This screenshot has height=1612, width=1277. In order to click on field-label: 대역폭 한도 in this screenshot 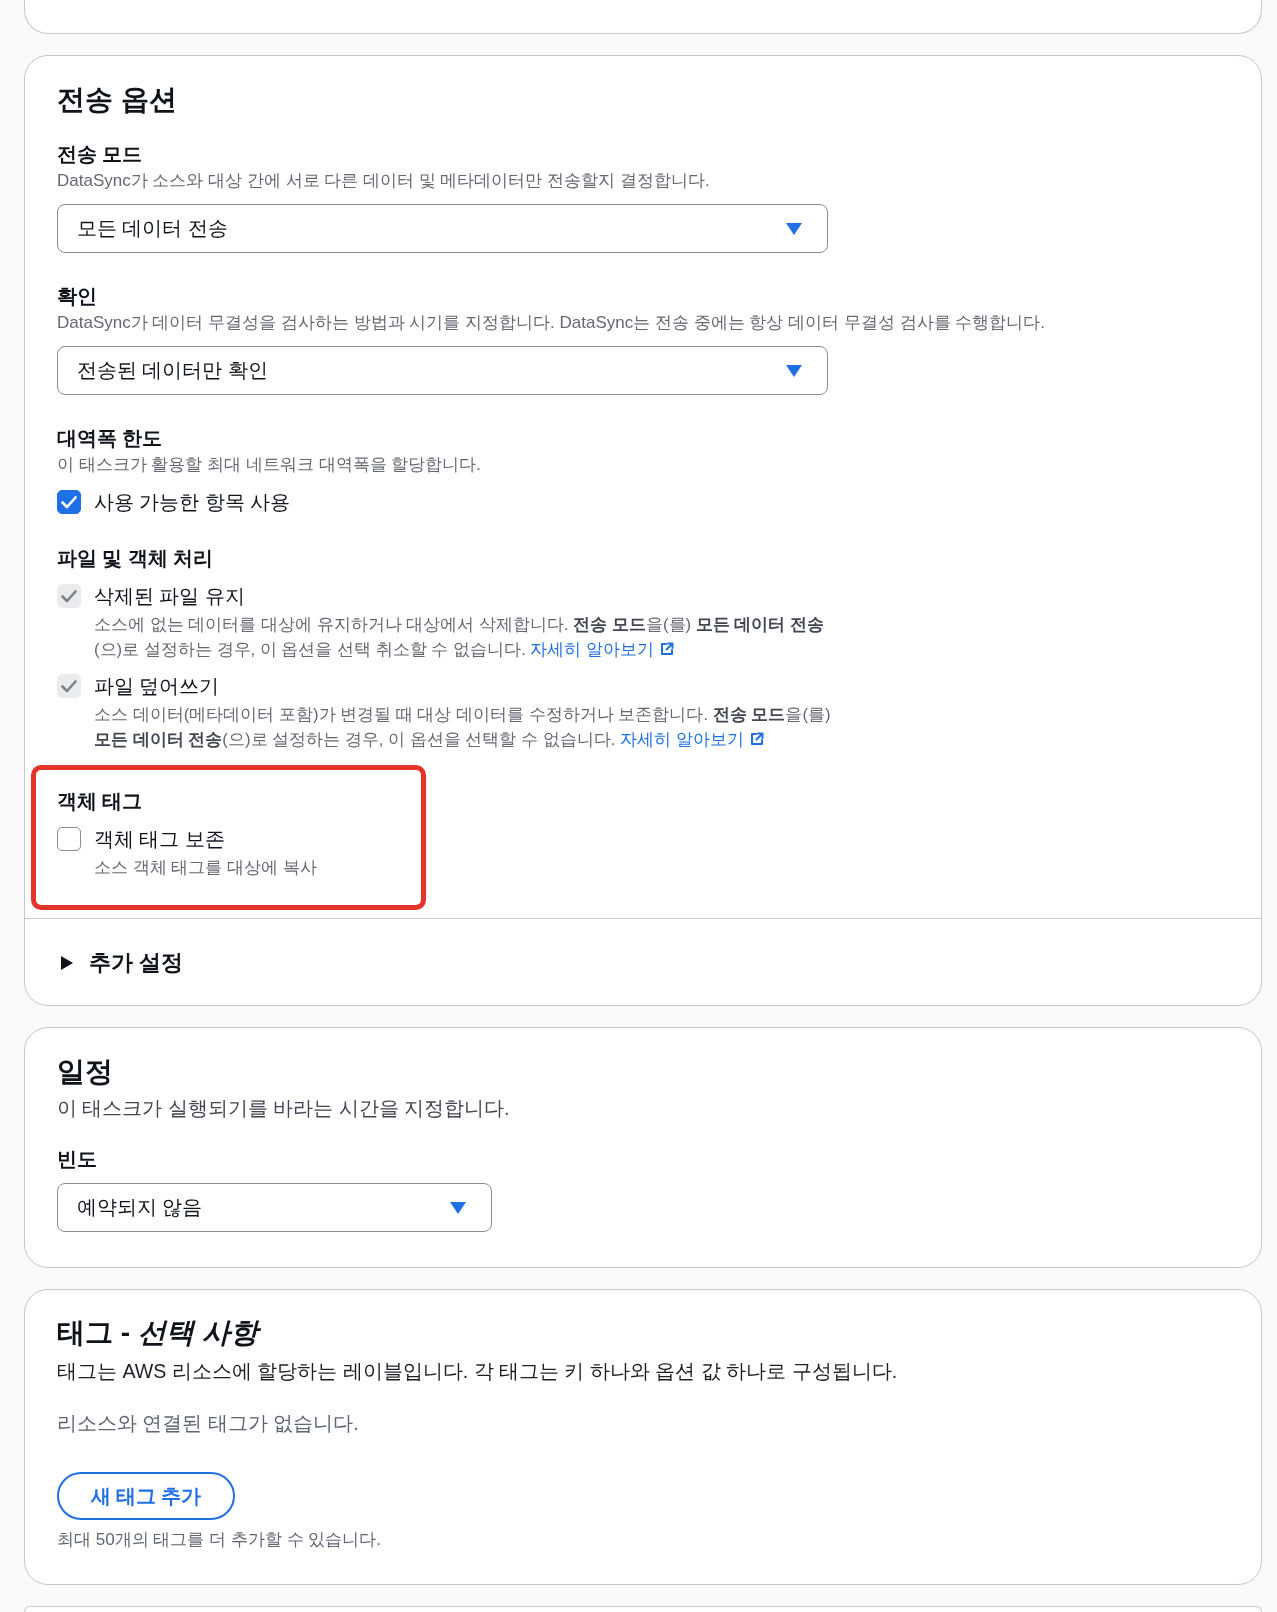, I will do `click(110, 438)`.